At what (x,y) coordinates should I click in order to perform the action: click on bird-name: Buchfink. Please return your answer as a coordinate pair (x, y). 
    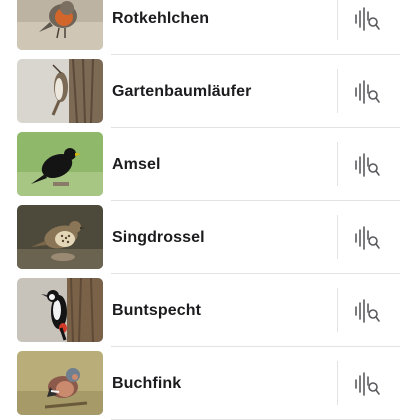
    Looking at the image, I should click on (147, 383).